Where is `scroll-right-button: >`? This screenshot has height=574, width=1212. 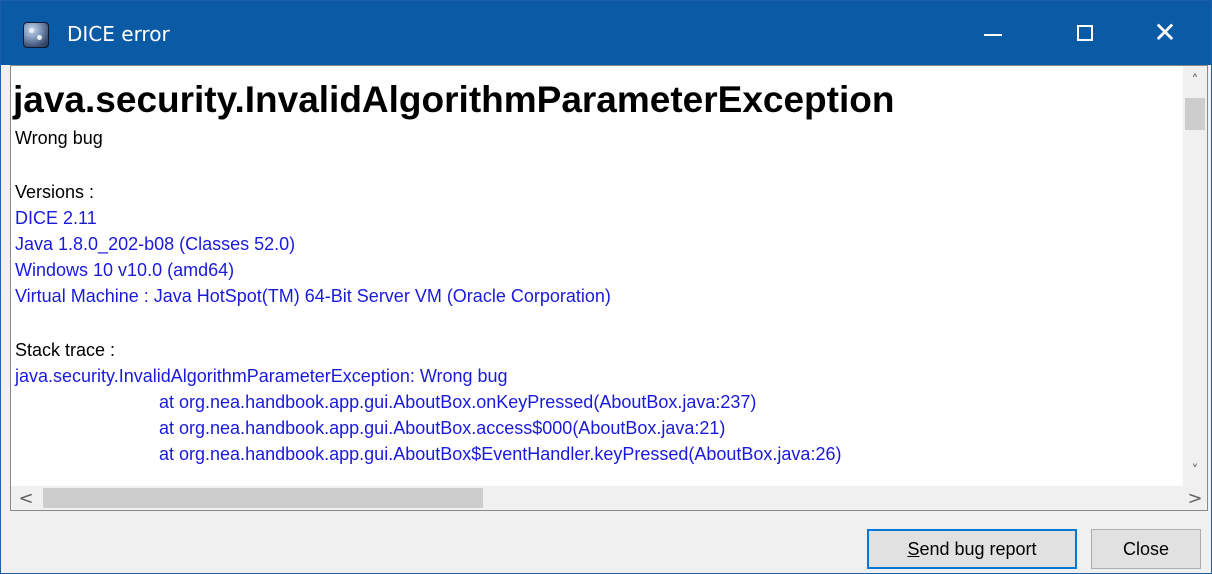 scroll-right-button: > is located at coordinates (1195, 498).